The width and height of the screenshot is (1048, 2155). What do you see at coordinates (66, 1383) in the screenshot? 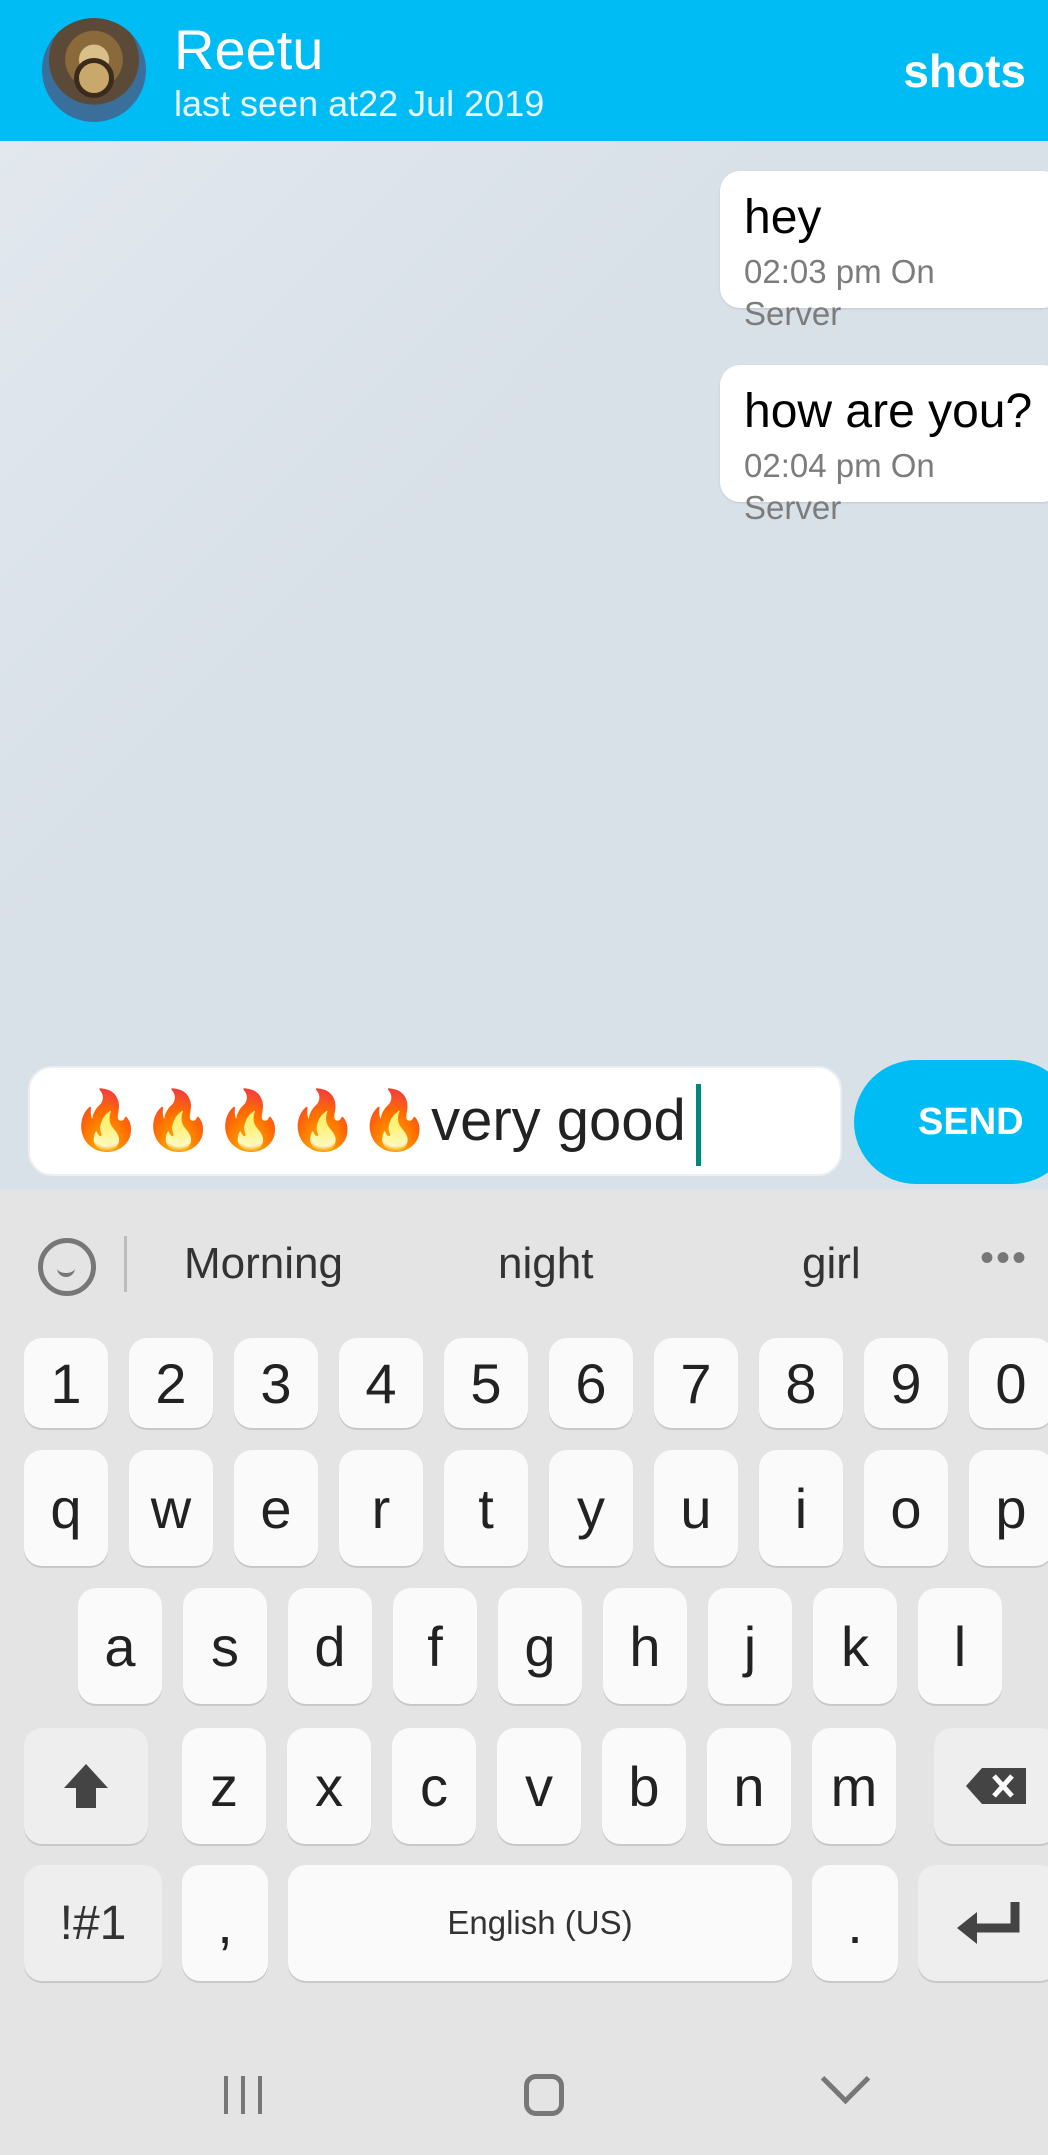
I see `key-1: 1` at bounding box center [66, 1383].